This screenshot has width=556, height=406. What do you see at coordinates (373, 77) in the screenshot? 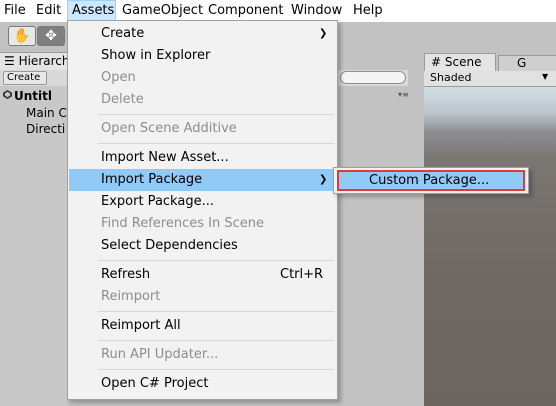
I see `hierarchy-search-input` at bounding box center [373, 77].